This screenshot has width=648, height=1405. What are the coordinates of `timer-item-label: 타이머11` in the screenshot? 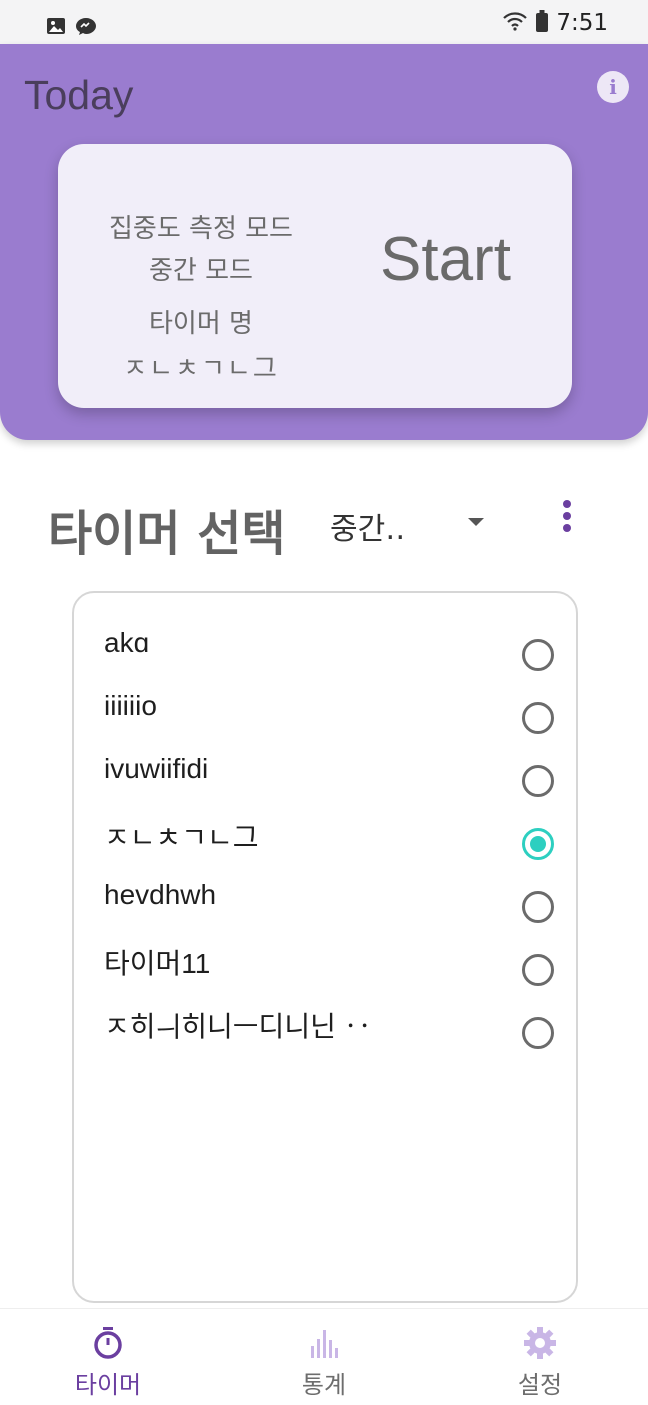 It's located at (157, 963).